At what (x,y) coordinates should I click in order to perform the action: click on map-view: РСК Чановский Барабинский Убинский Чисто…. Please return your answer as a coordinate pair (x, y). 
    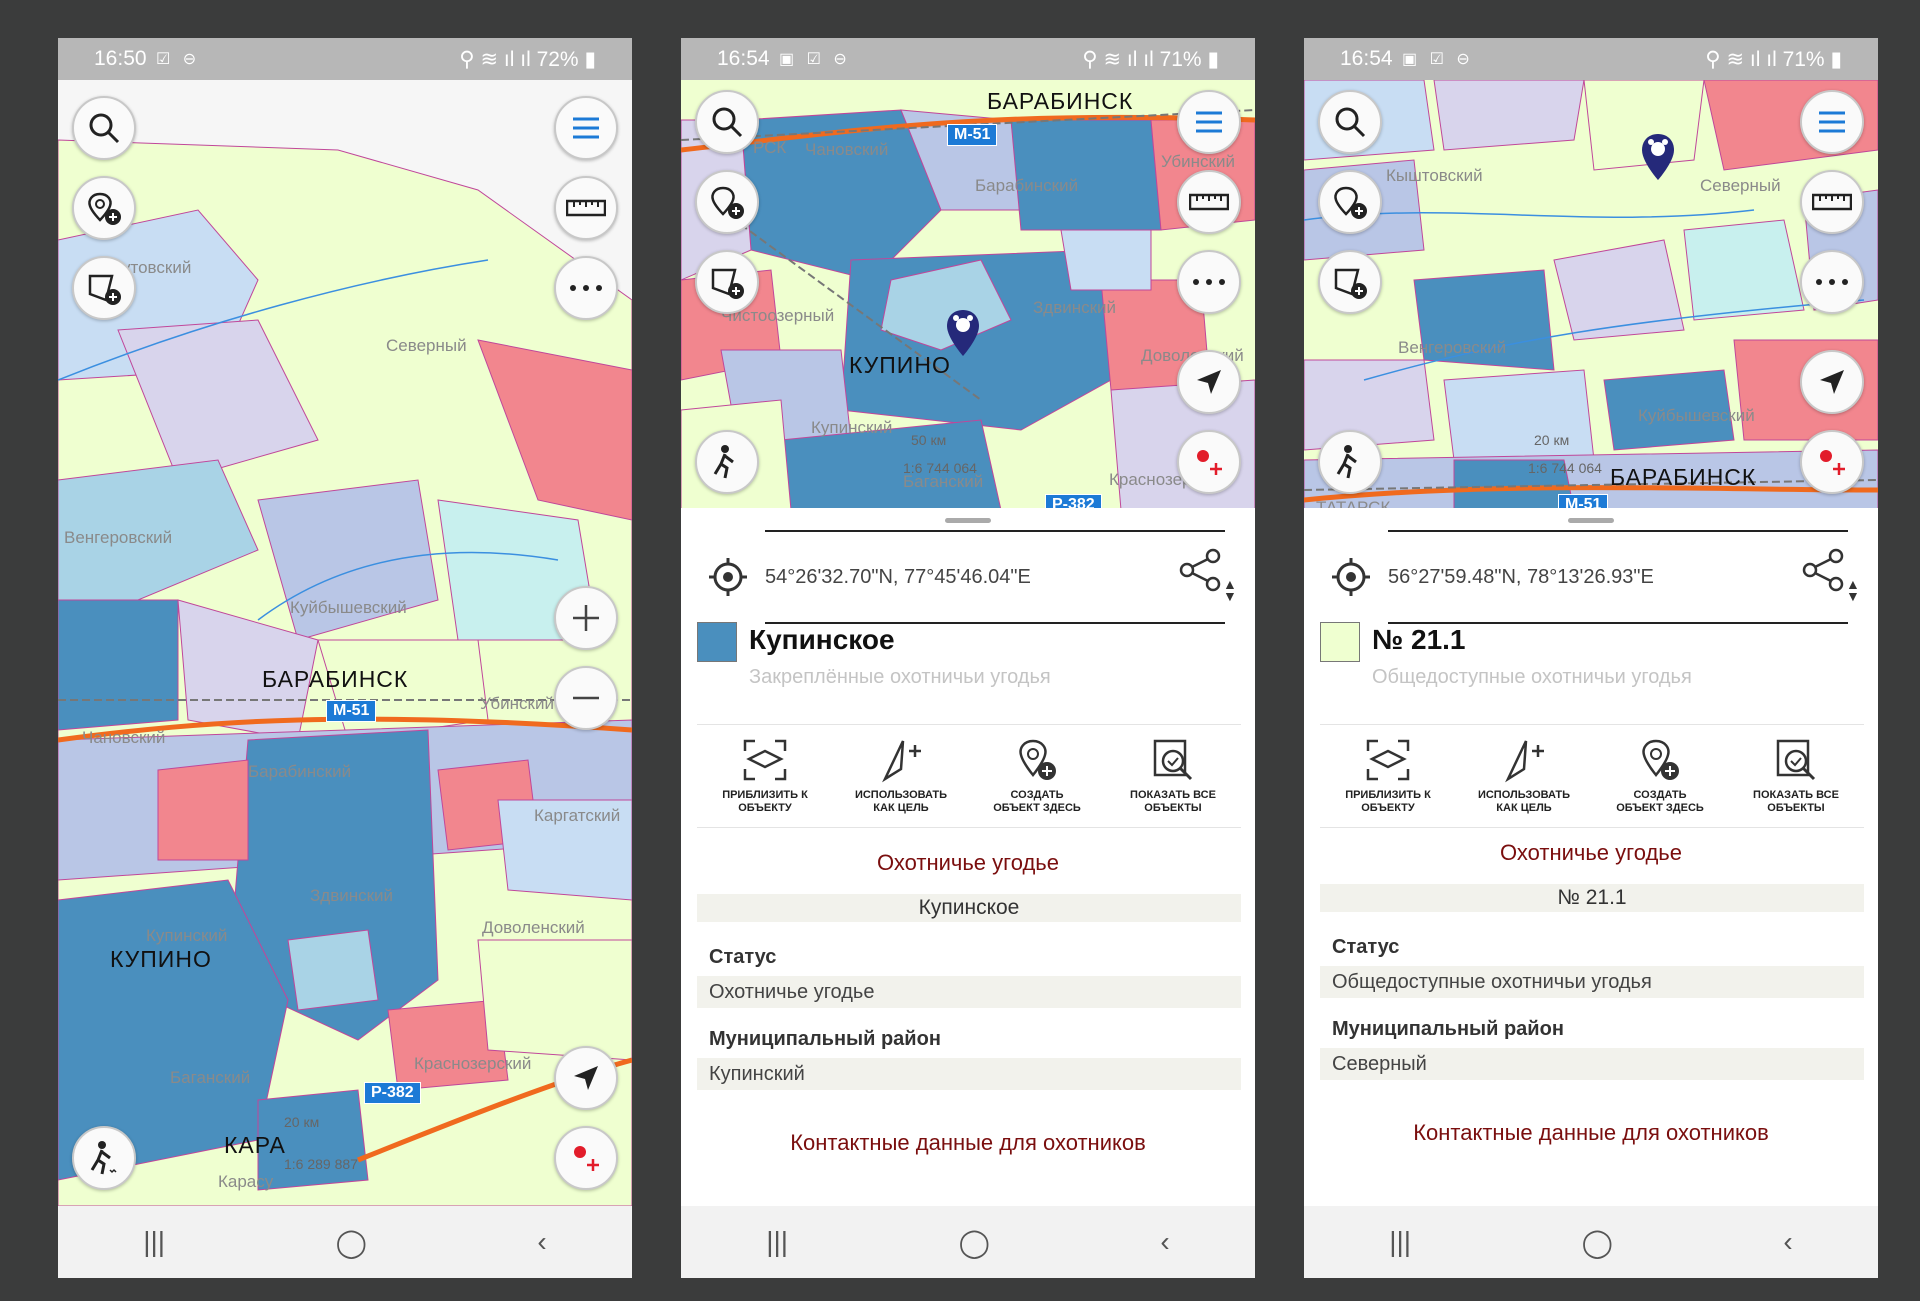
    Looking at the image, I should click on (968, 295).